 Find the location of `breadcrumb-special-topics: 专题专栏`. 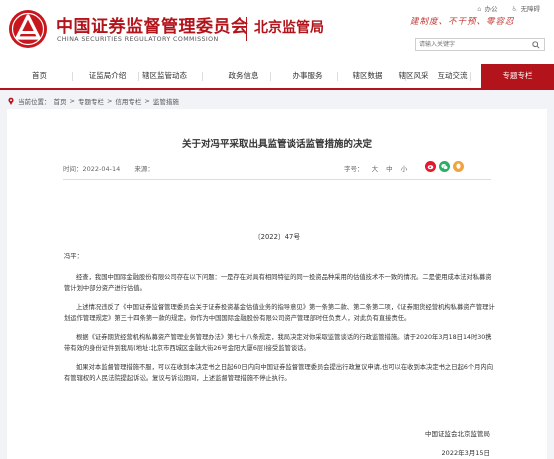

breadcrumb-special-topics: 专题专栏 is located at coordinates (91, 101).